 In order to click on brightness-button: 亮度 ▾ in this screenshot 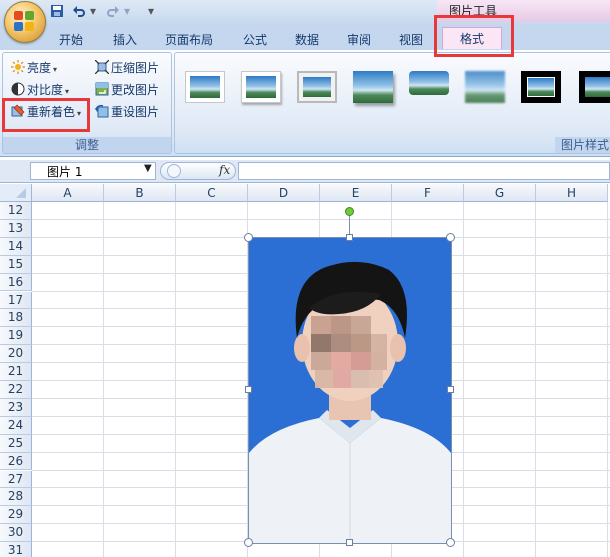, I will do `click(34, 68)`.